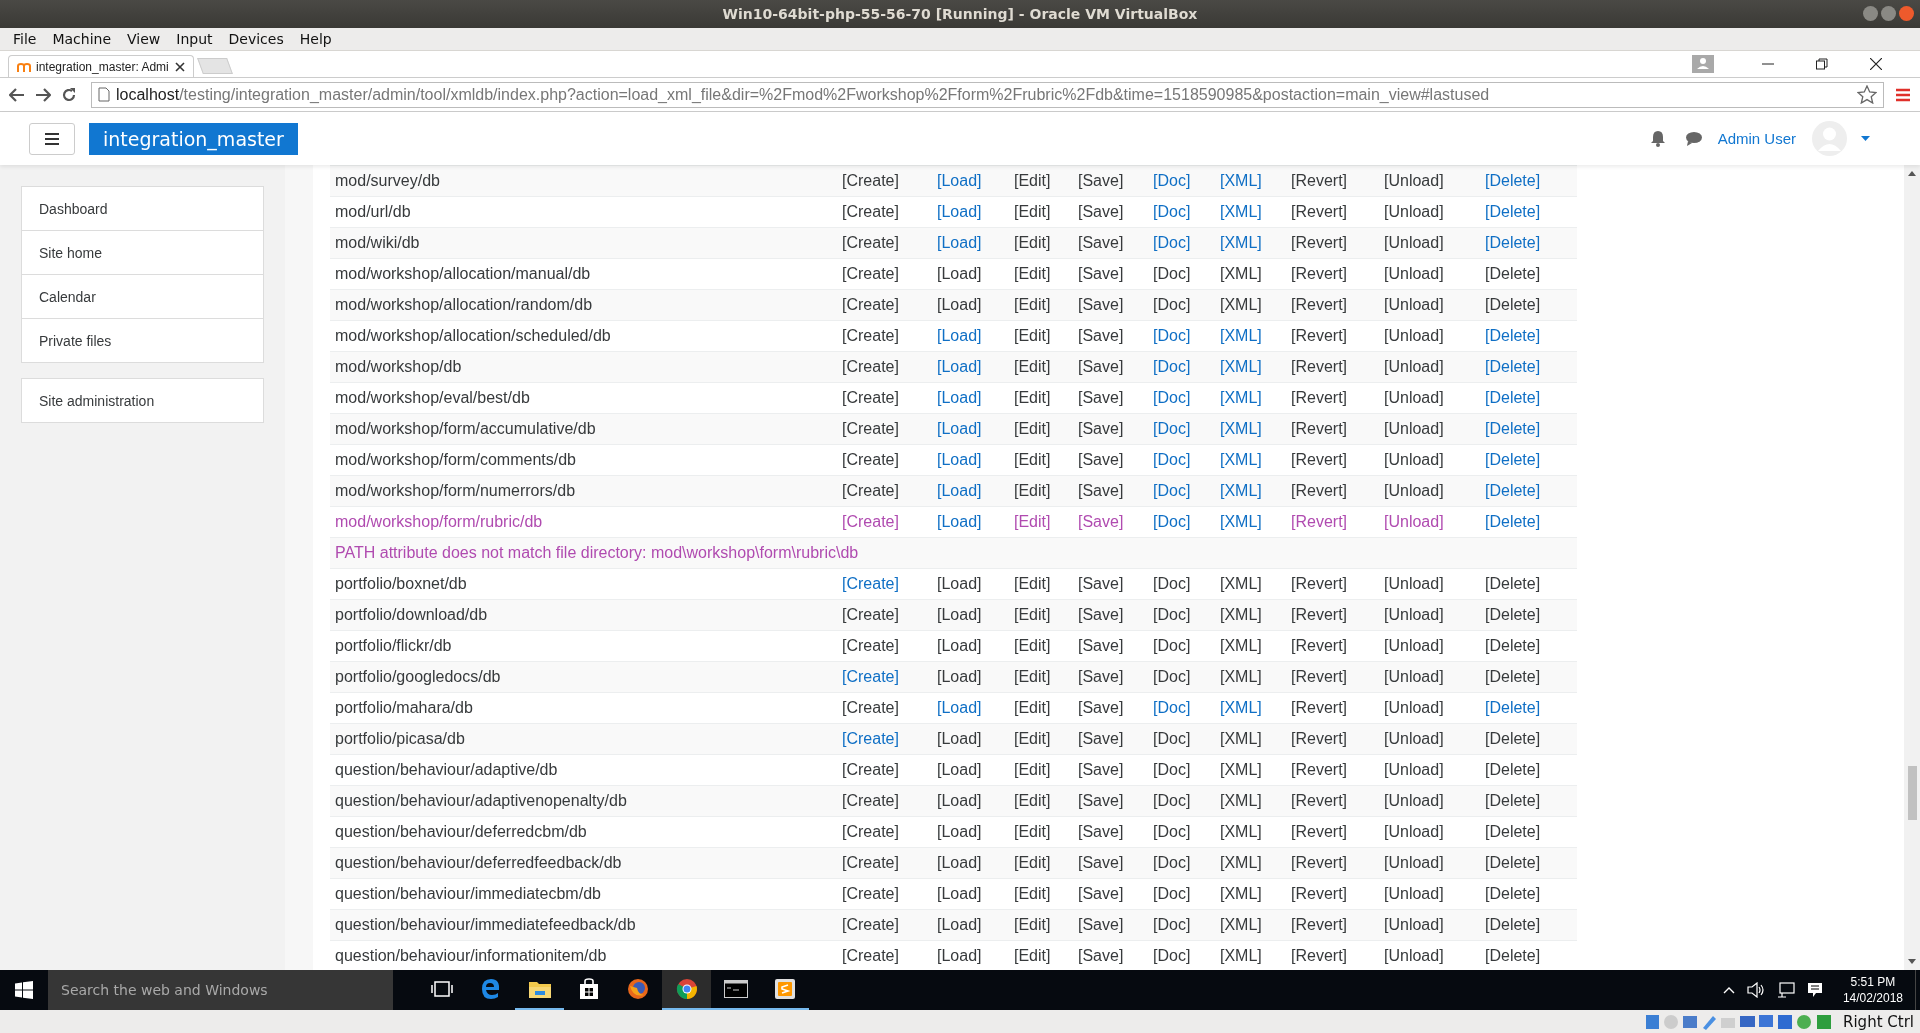 The width and height of the screenshot is (1920, 1033). What do you see at coordinates (1906, 13) in the screenshot?
I see `close-button` at bounding box center [1906, 13].